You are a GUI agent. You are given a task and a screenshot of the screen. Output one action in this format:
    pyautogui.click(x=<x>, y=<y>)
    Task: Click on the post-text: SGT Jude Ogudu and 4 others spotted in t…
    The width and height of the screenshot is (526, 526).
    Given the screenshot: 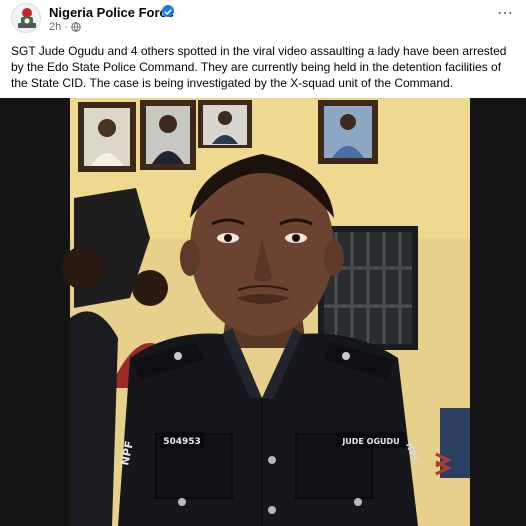 What is the action you would take?
    pyautogui.click(x=259, y=67)
    